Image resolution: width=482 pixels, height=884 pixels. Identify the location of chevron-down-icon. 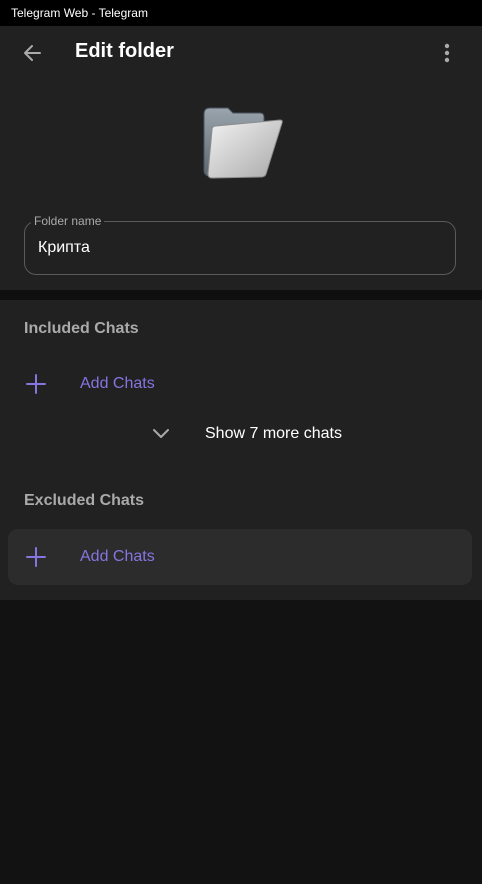
(161, 433).